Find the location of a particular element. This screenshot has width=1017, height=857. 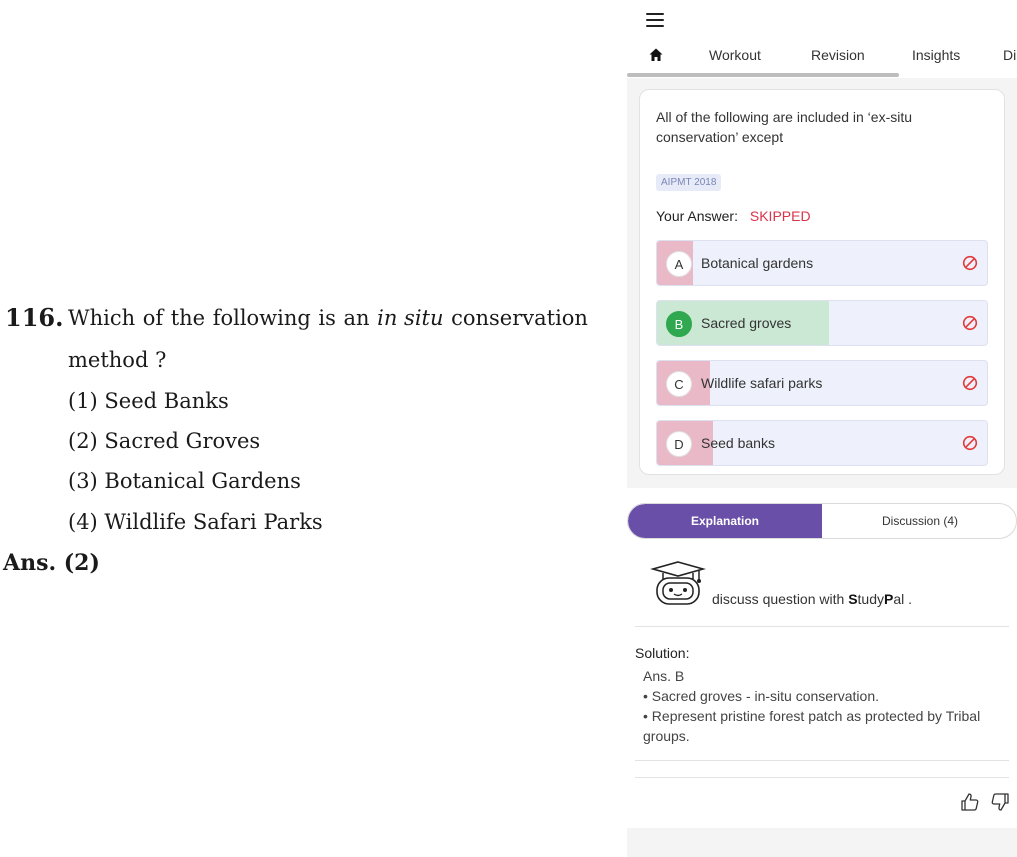

studypal-tudy: tudy is located at coordinates (870, 599).